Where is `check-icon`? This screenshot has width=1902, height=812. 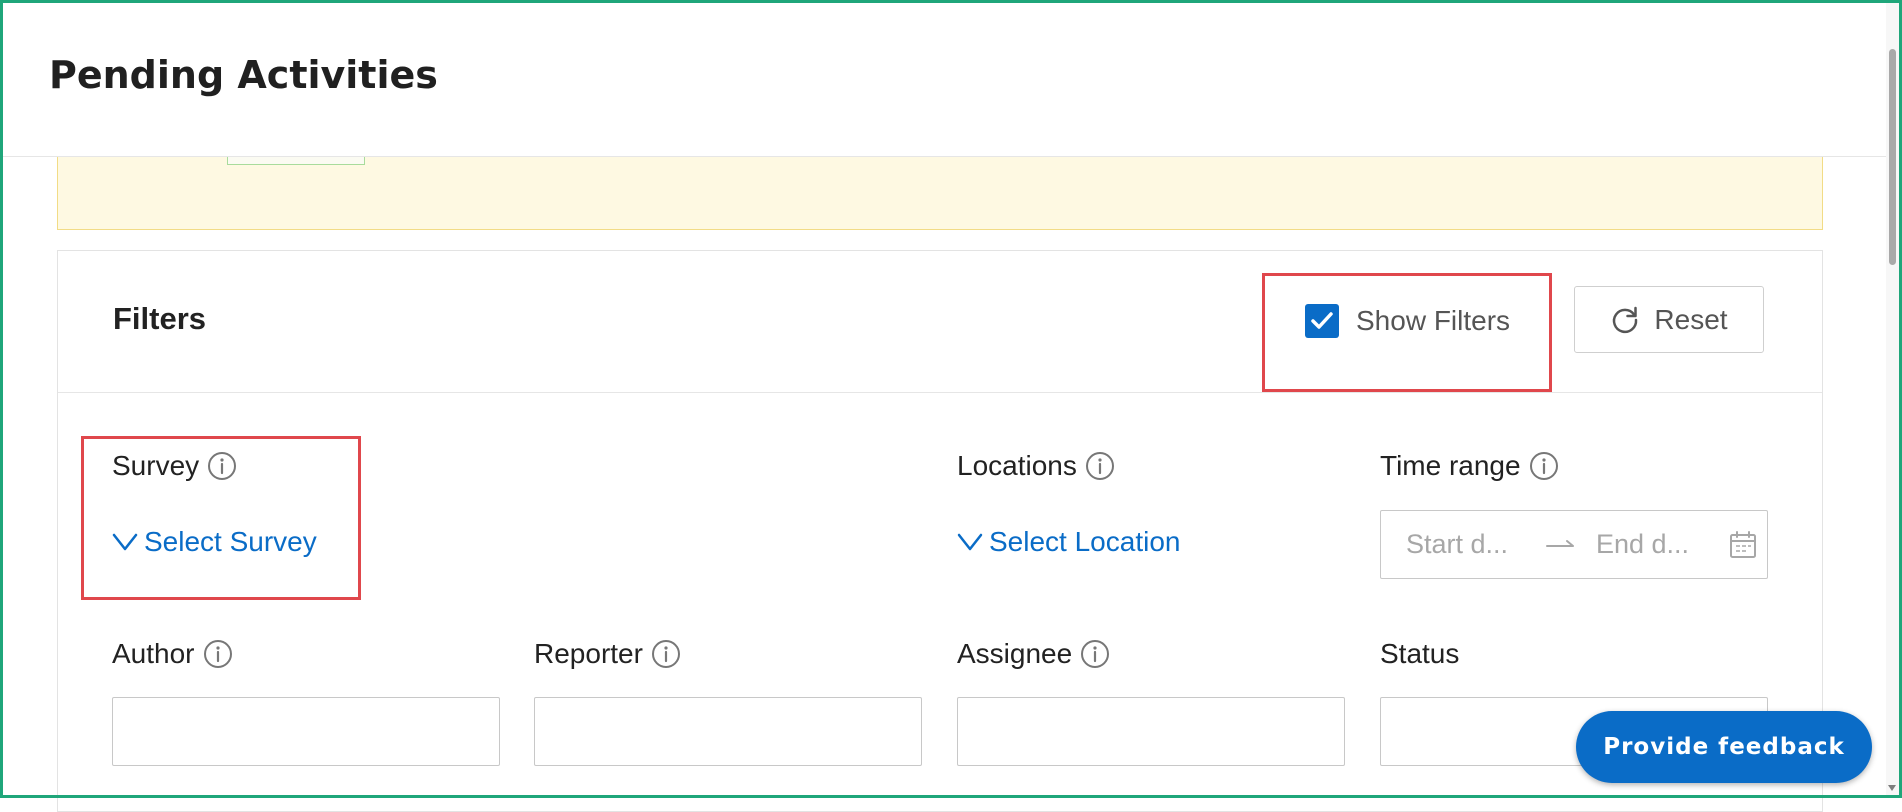
check-icon is located at coordinates (1322, 320).